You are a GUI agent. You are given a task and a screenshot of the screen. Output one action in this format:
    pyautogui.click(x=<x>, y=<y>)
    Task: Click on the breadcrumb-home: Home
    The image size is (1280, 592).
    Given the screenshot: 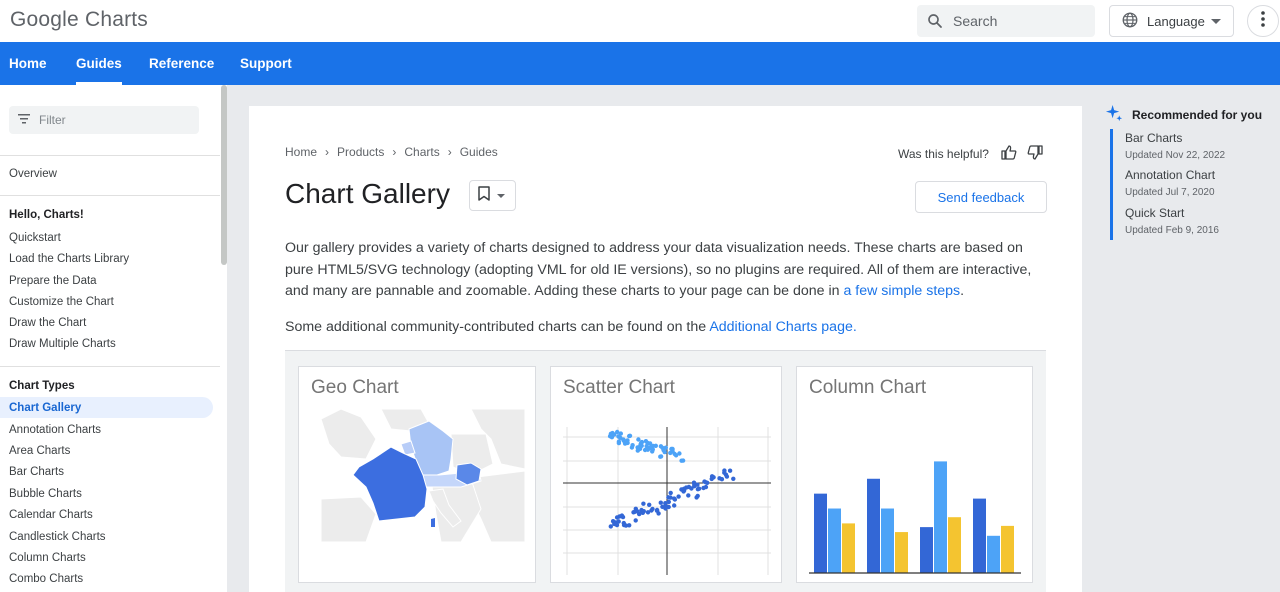 What is the action you would take?
    pyautogui.click(x=301, y=152)
    